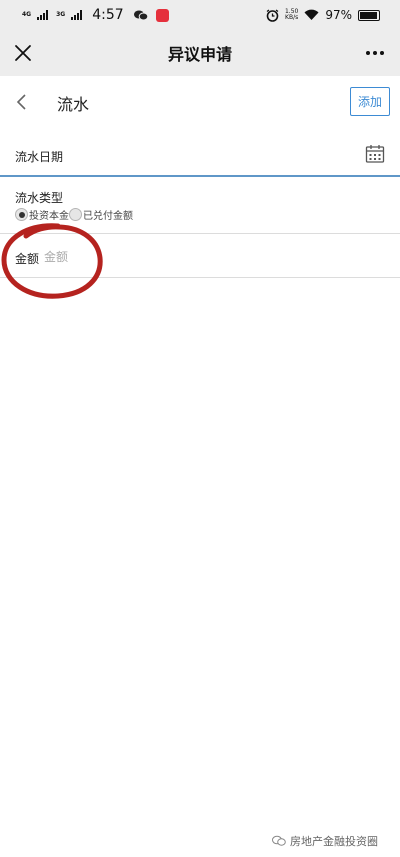 The width and height of the screenshot is (400, 857). What do you see at coordinates (200, 157) in the screenshot?
I see `date-field-row: 流水日期` at bounding box center [200, 157].